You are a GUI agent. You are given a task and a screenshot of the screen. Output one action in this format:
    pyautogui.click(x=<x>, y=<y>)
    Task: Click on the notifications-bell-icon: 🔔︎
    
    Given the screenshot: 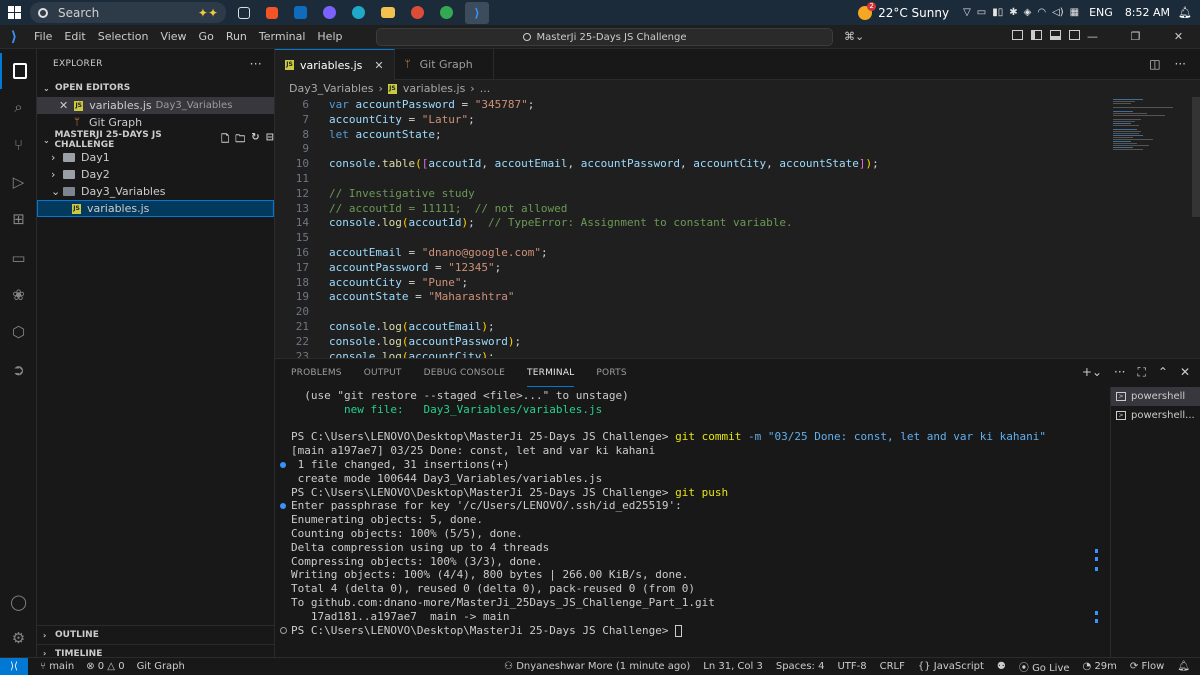 What is the action you would take?
    pyautogui.click(x=1183, y=666)
    